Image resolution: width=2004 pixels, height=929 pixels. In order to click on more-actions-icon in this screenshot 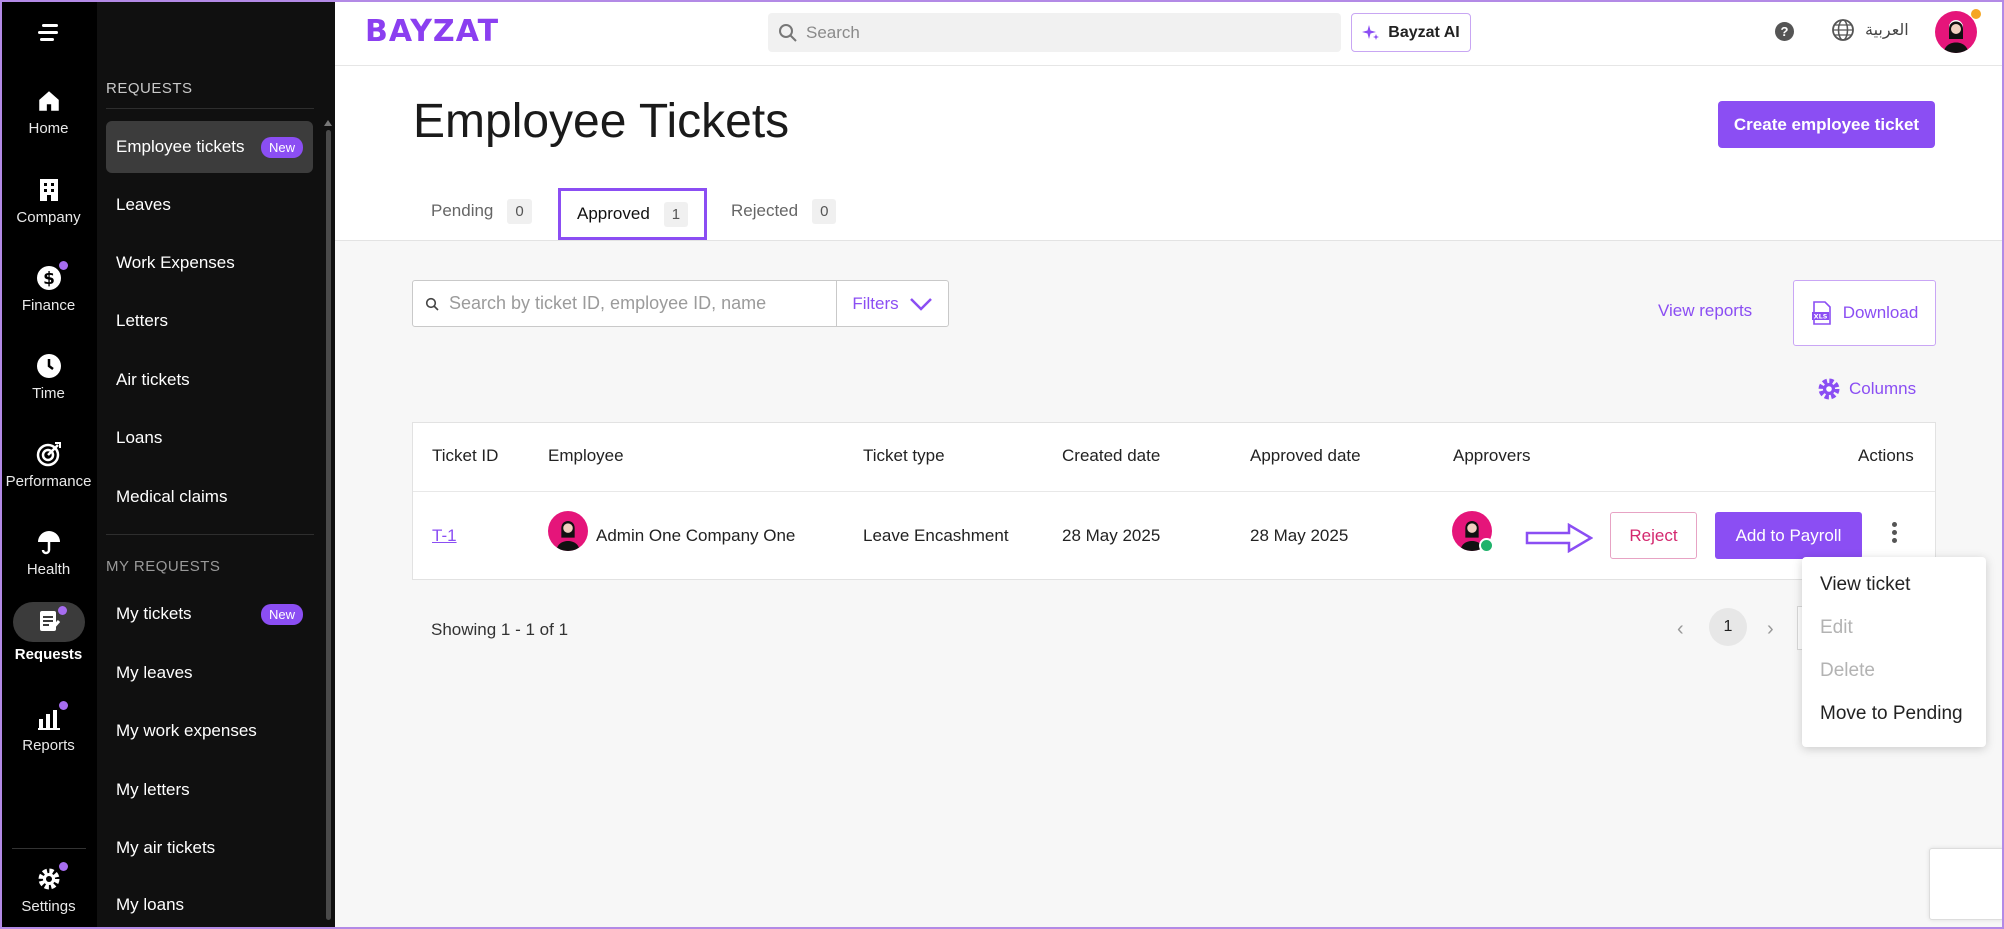, I will do `click(1894, 534)`.